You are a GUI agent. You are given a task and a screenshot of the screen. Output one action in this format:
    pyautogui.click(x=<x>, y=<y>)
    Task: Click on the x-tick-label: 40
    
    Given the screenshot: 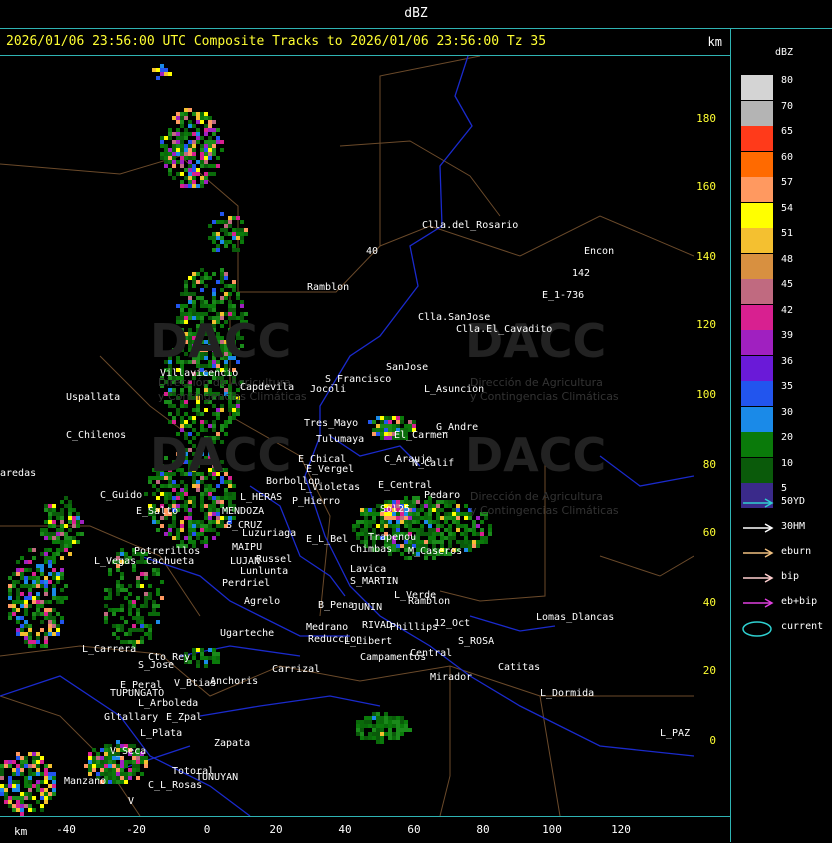 What is the action you would take?
    pyautogui.click(x=345, y=829)
    